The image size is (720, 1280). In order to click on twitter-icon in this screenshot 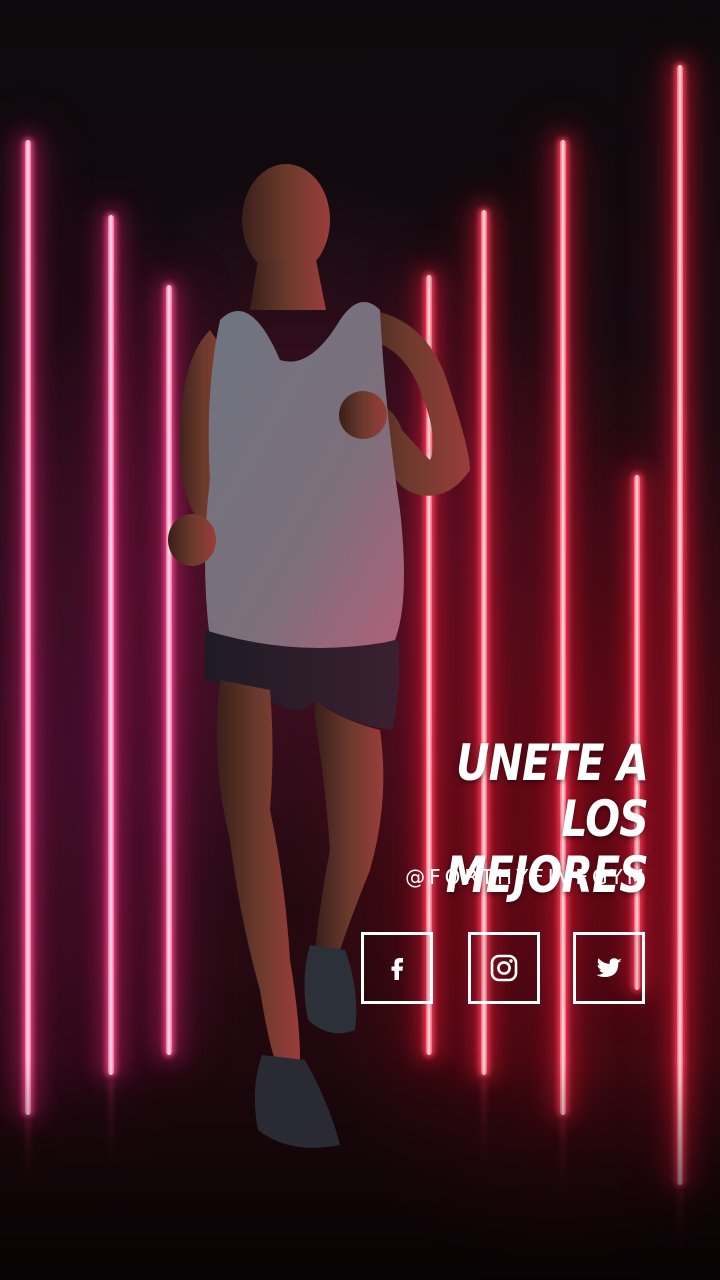, I will do `click(609, 967)`.